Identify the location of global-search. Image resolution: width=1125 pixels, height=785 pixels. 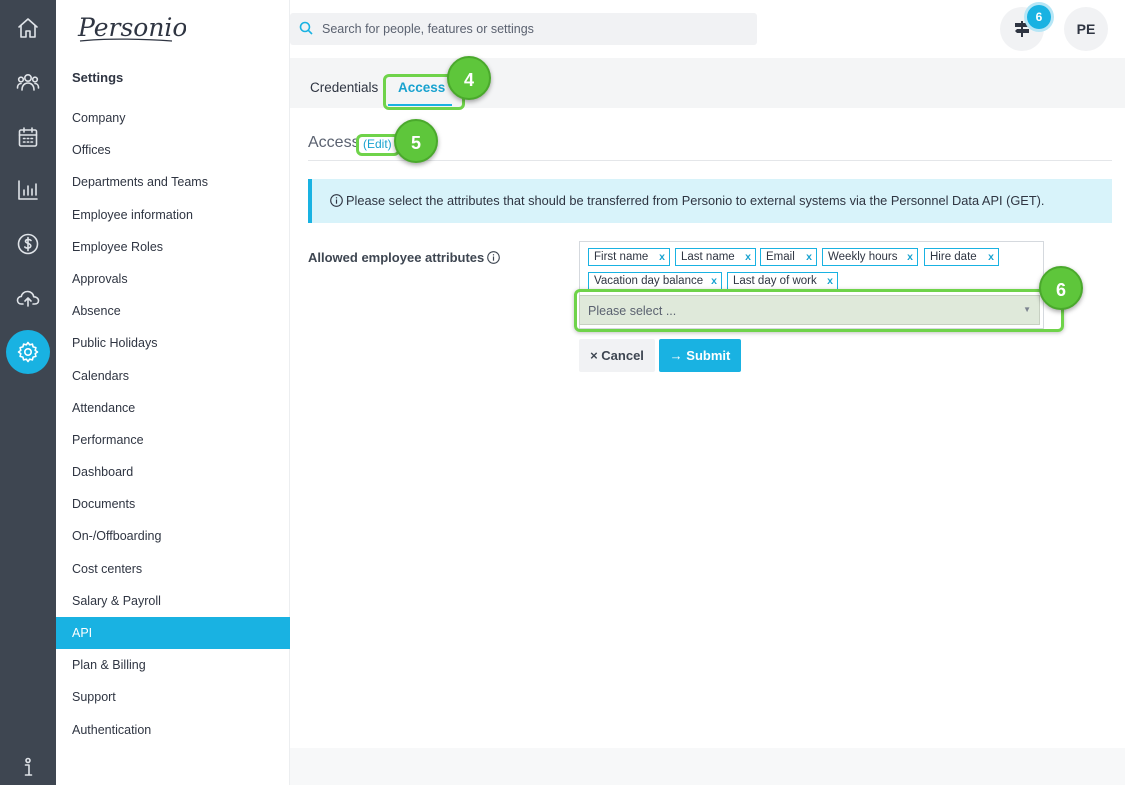
(523, 29).